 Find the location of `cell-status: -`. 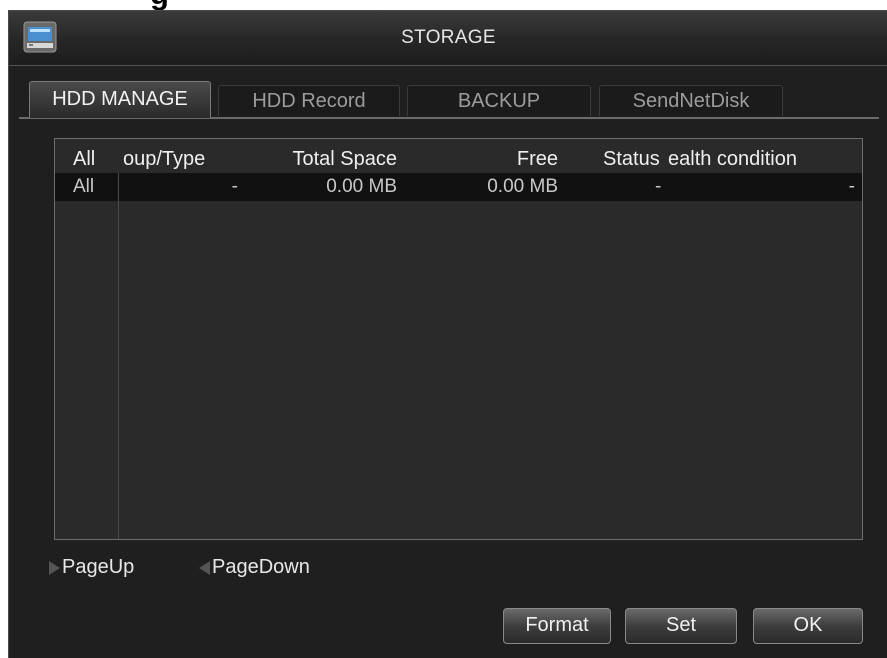

cell-status: - is located at coordinates (658, 186).